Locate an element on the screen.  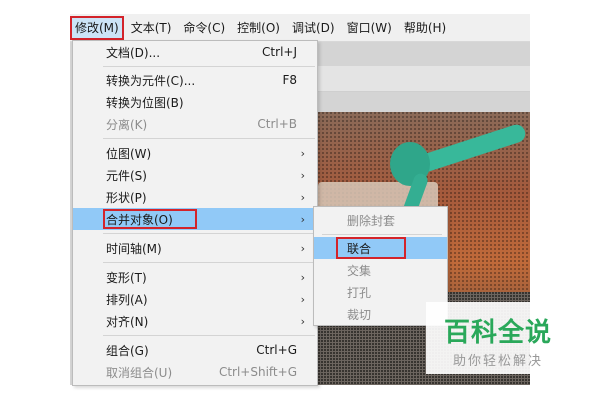
menu-item-label: 时间轴(M) is located at coordinates (134, 248).